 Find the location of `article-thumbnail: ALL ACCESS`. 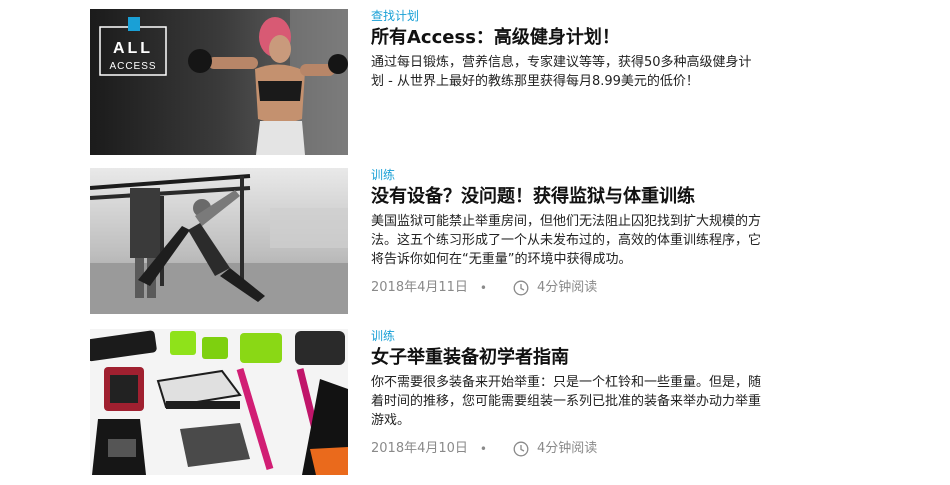

article-thumbnail: ALL ACCESS is located at coordinates (219, 82).